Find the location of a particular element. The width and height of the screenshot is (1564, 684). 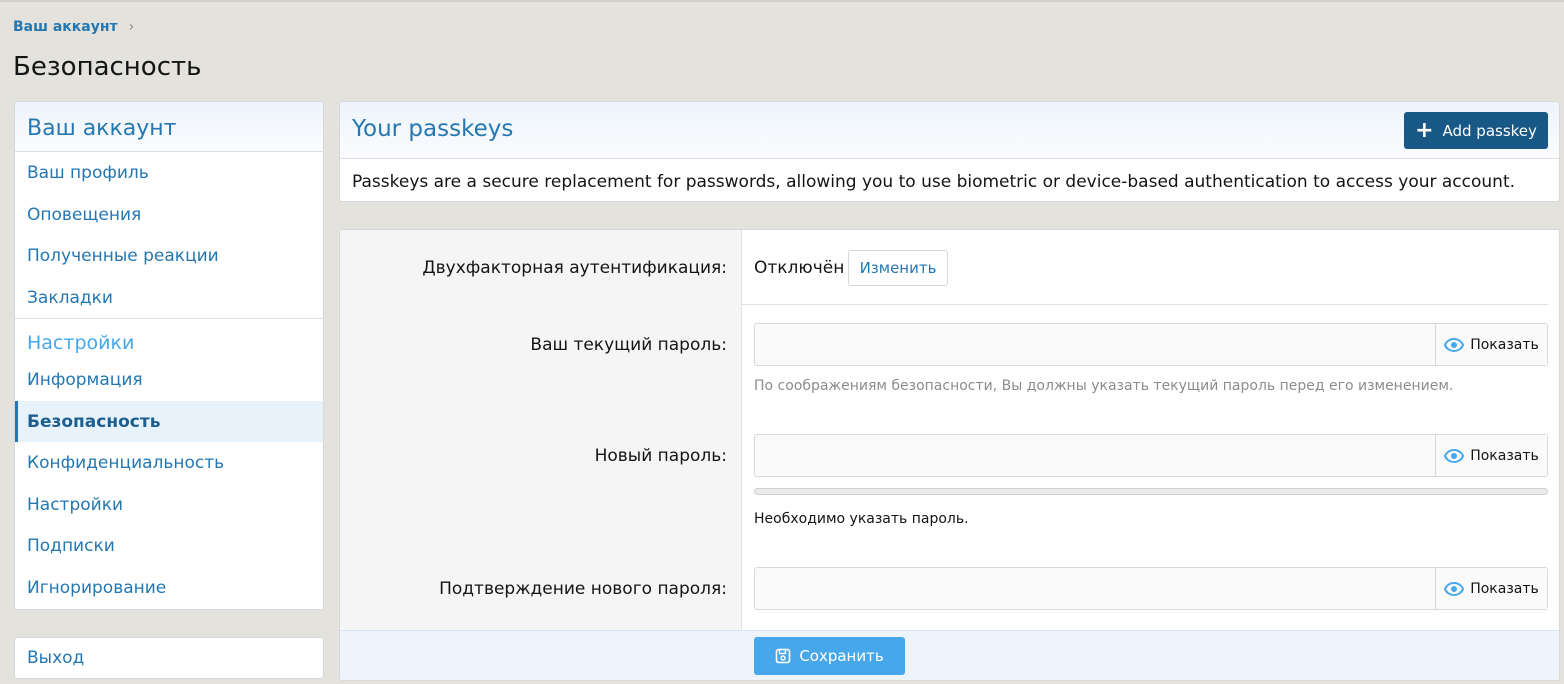

sidebar-item-preferences: Настройки is located at coordinates (169, 505).